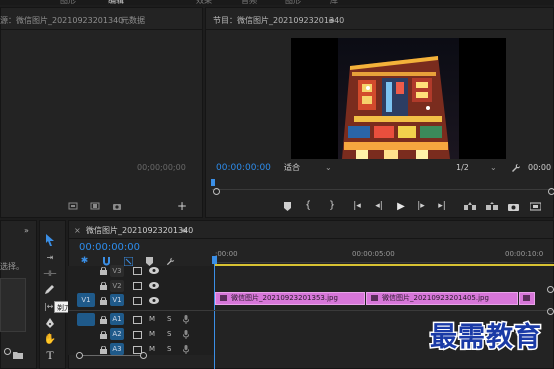 The width and height of the screenshot is (554, 369). I want to click on video-clip, so click(527, 298).